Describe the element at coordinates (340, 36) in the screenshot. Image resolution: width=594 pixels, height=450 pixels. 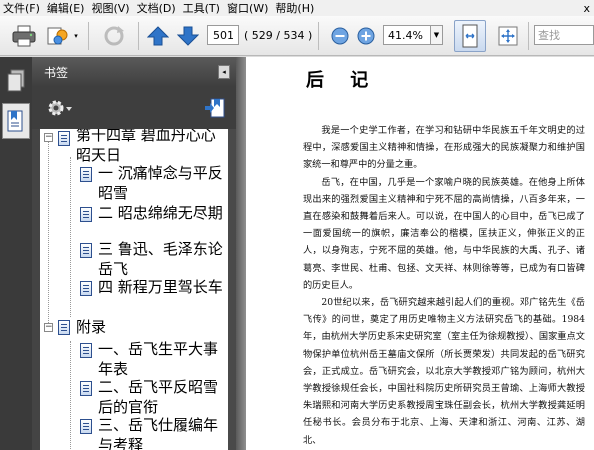
I see `zoom-out-icon` at that location.